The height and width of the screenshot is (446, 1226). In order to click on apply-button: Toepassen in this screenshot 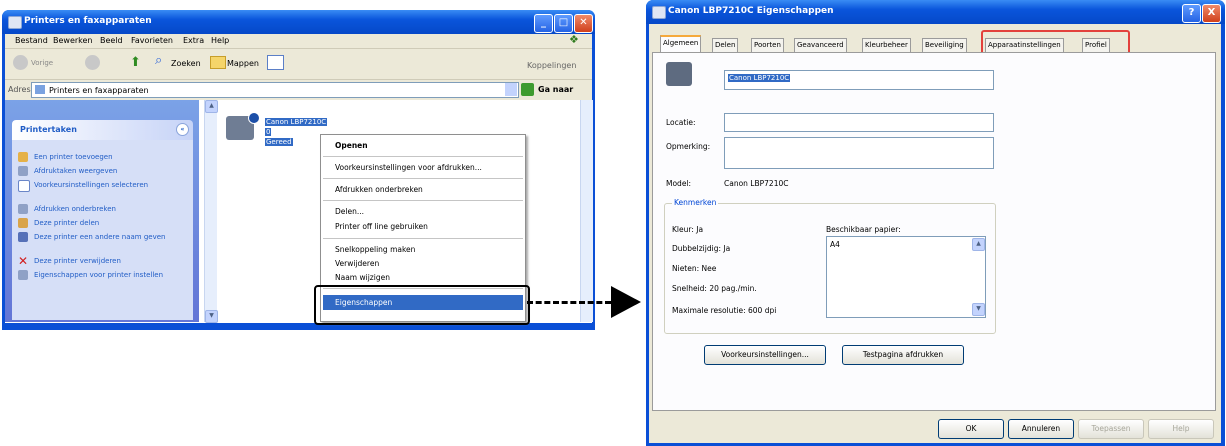, I will do `click(1111, 429)`.